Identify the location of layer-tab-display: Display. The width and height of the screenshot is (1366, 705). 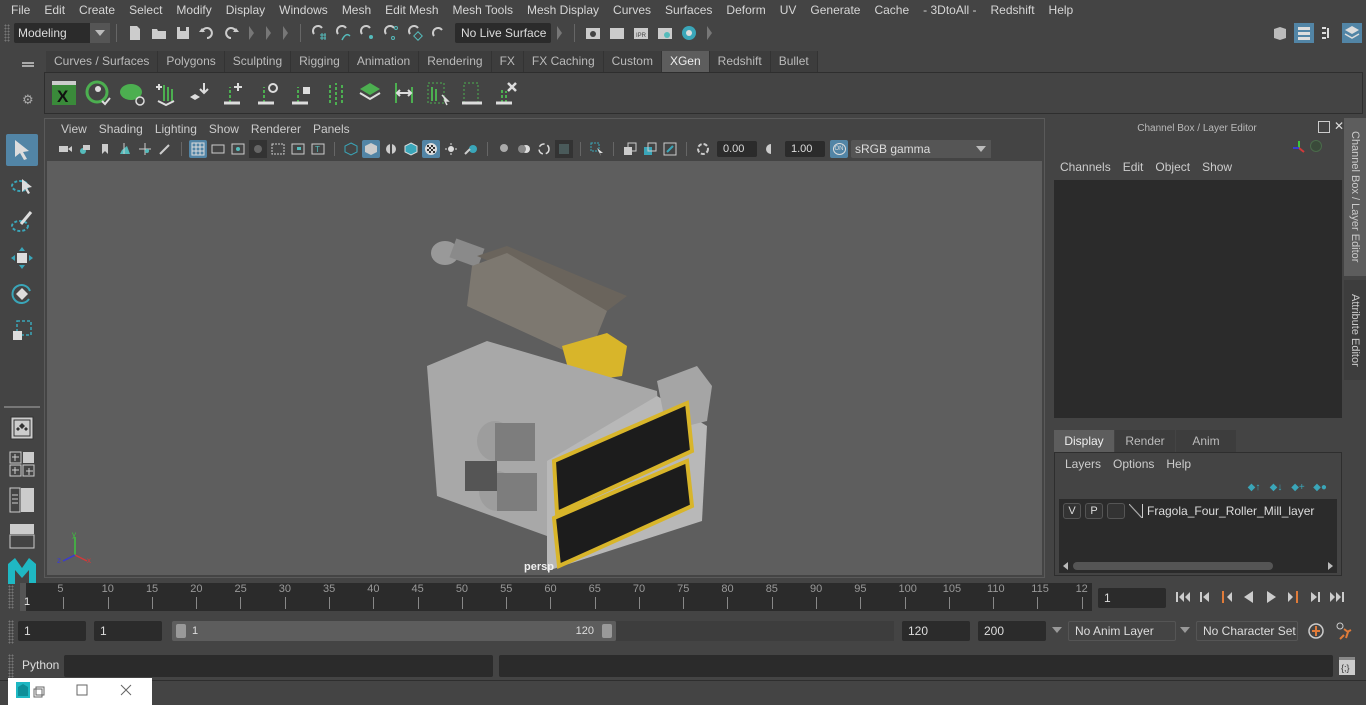
(1084, 441).